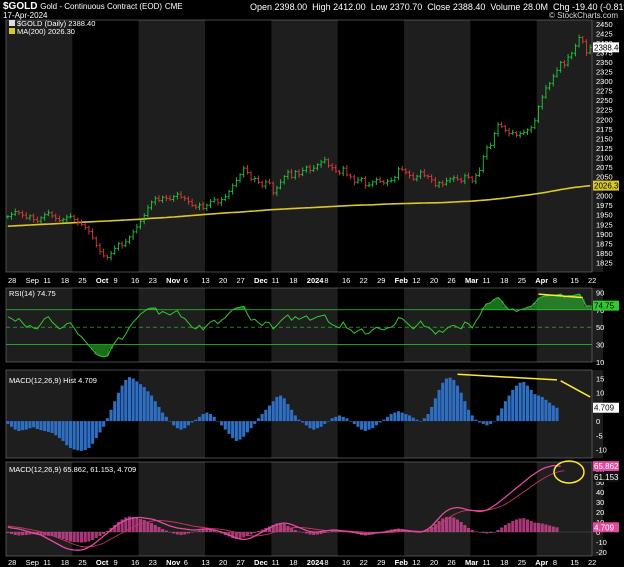 The image size is (624, 567). What do you see at coordinates (606, 477) in the screenshot?
I see `signal-value-tag: 61.153` at bounding box center [606, 477].